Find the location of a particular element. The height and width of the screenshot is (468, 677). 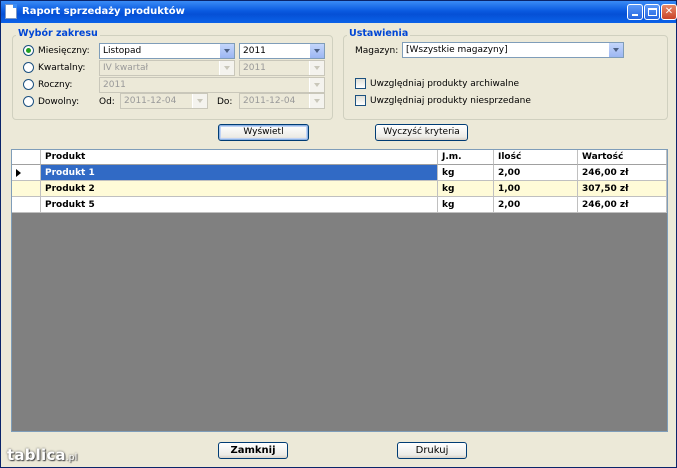

from-date-value: 2011-12-04 is located at coordinates (150, 101).